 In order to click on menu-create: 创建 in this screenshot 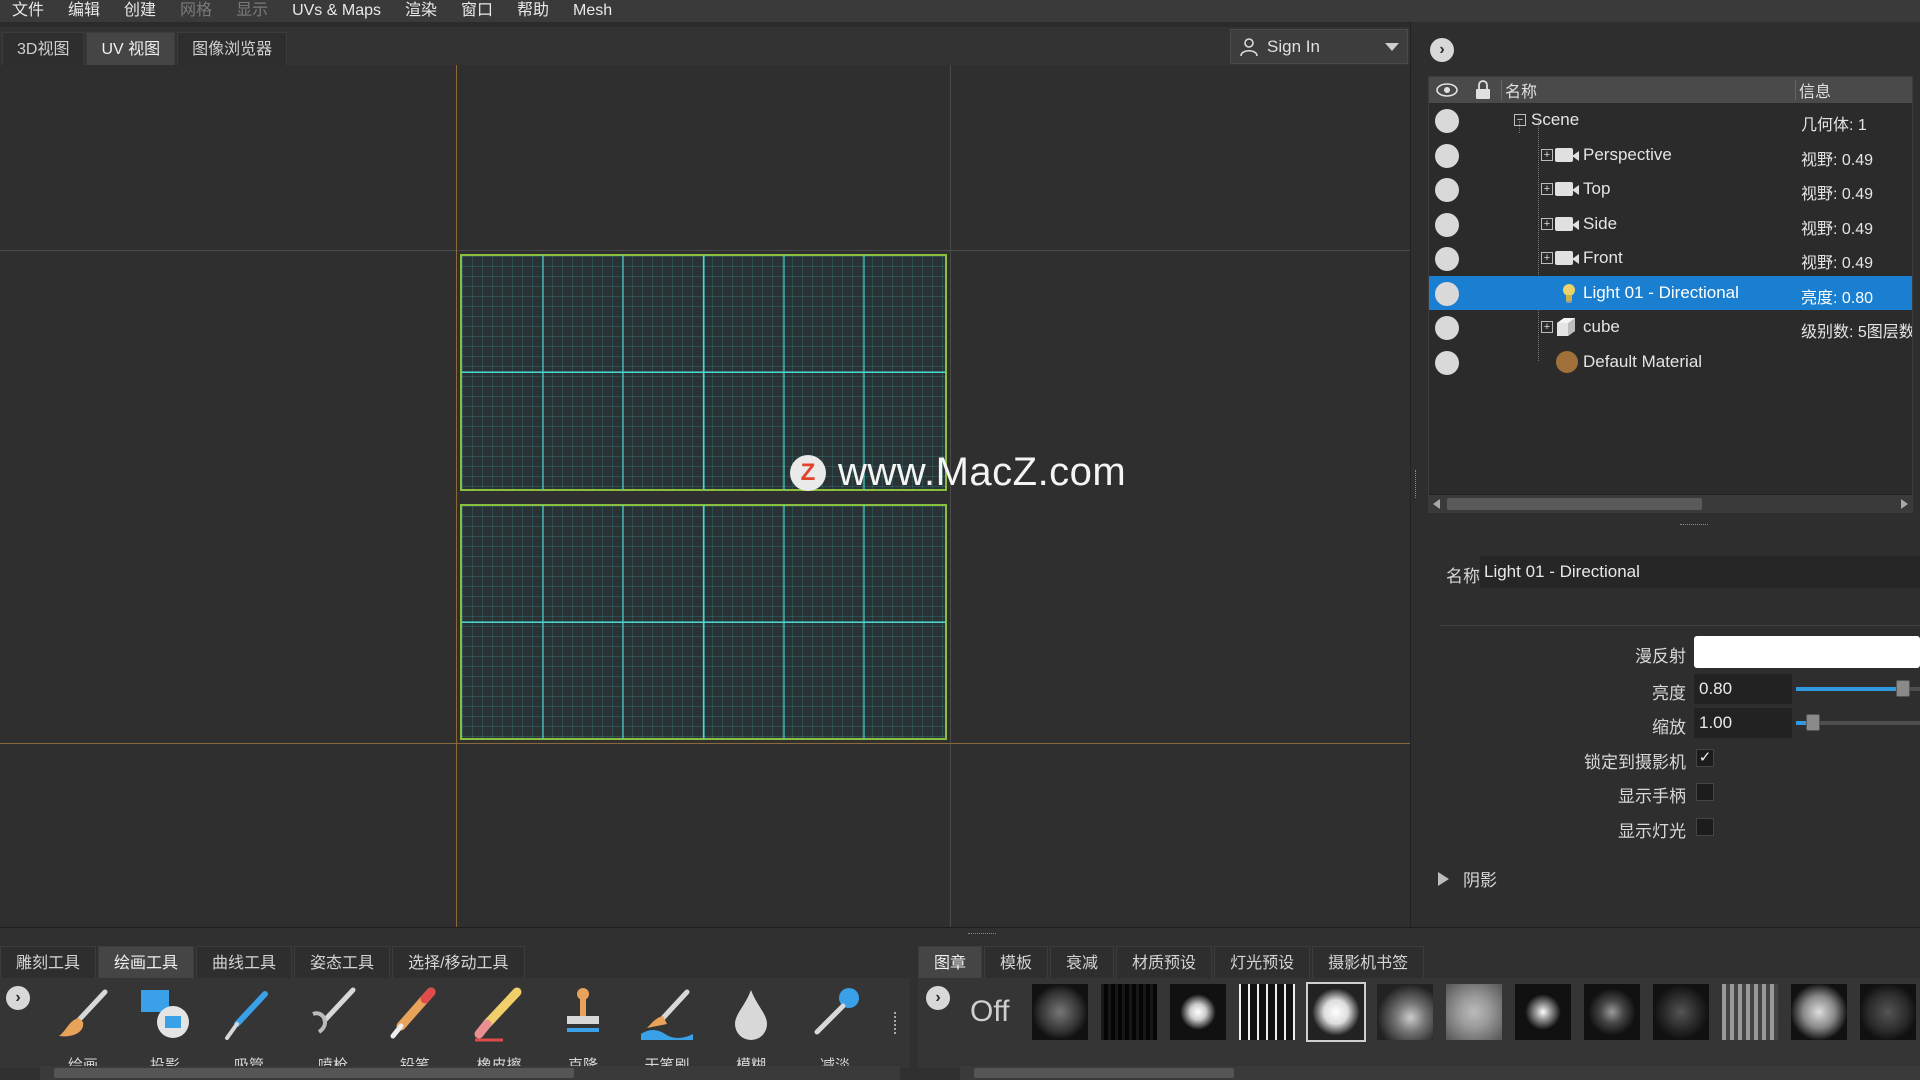, I will do `click(140, 11)`.